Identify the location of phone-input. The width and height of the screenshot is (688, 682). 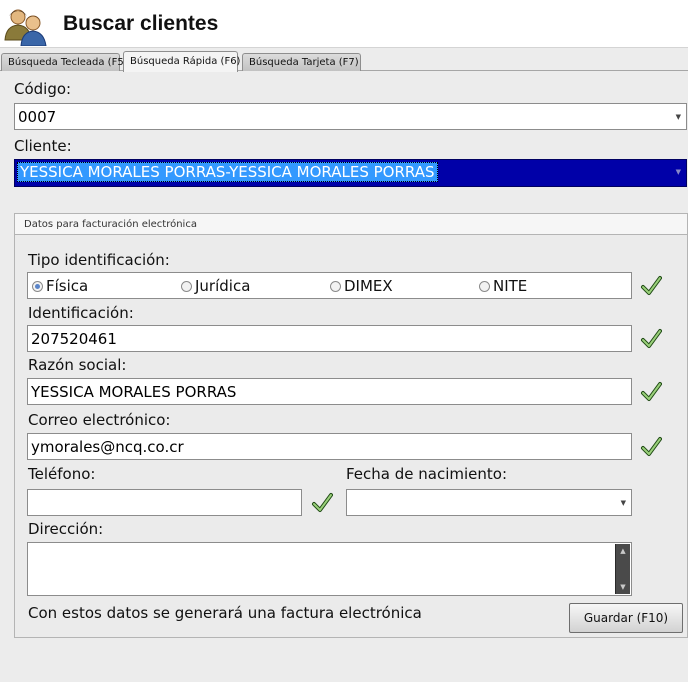
(164, 502).